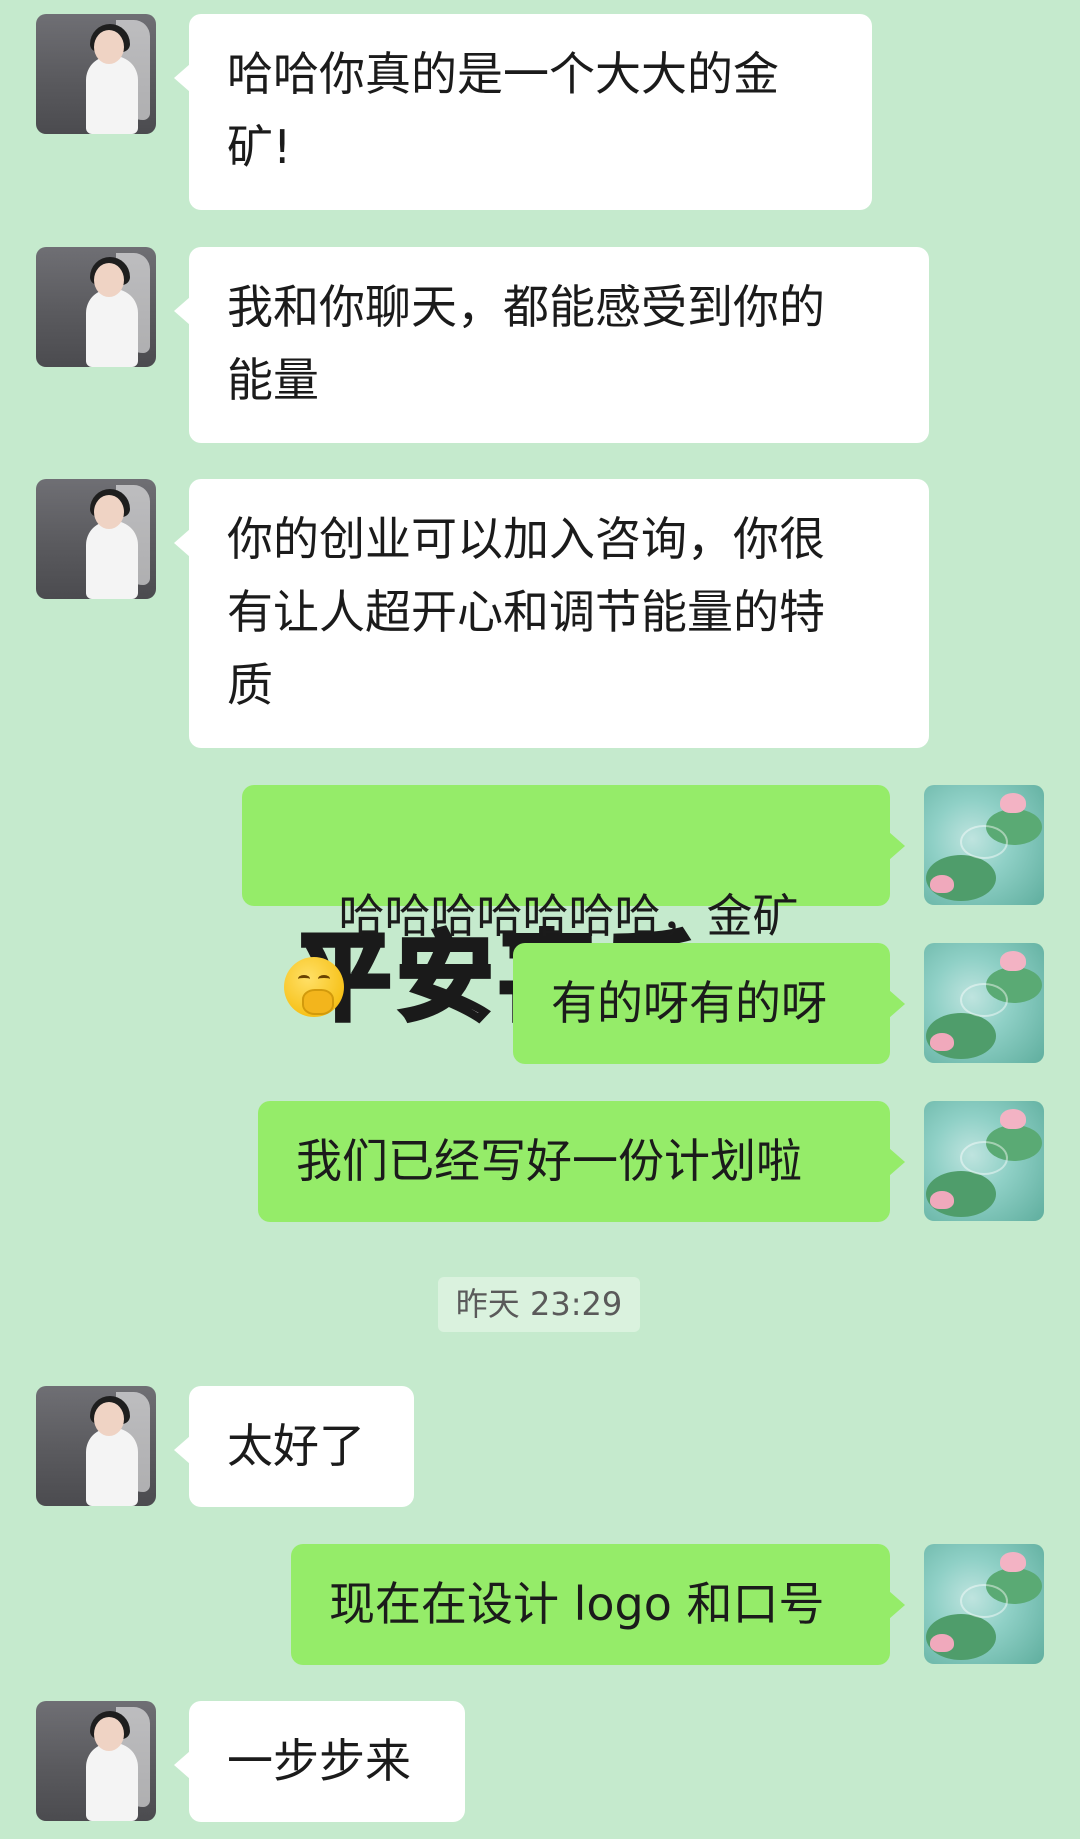 Image resolution: width=1080 pixels, height=1839 pixels. Describe the element at coordinates (568, 916) in the screenshot. I see `message-text: 哈哈哈哈哈哈哈，金矿` at that location.